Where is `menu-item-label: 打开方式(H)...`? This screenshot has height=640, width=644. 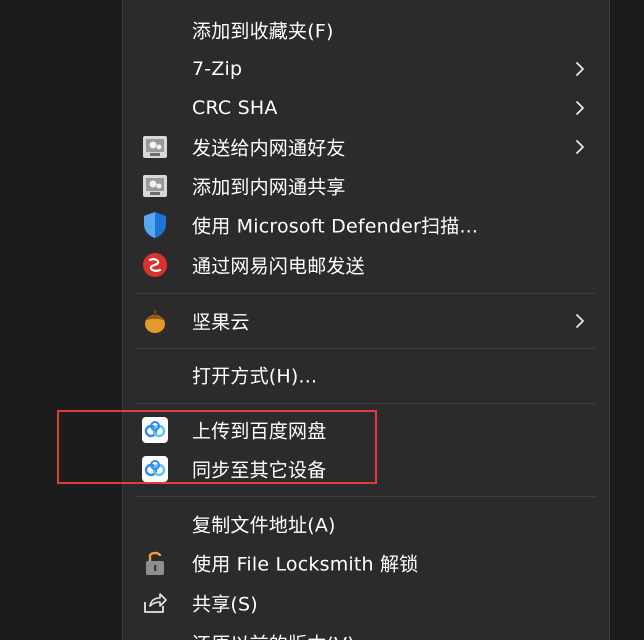 menu-item-label: 打开方式(H)... is located at coordinates (255, 376).